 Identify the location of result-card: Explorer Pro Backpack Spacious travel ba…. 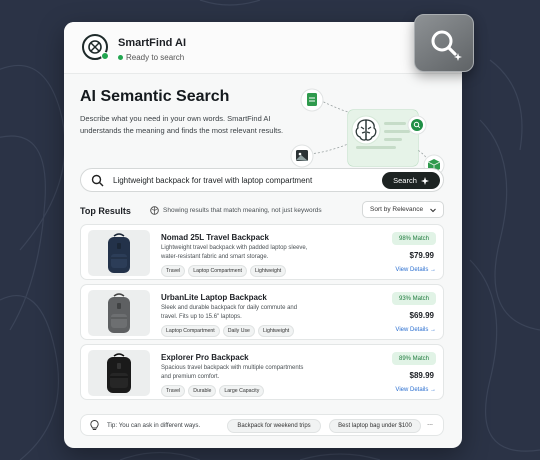
(262, 372).